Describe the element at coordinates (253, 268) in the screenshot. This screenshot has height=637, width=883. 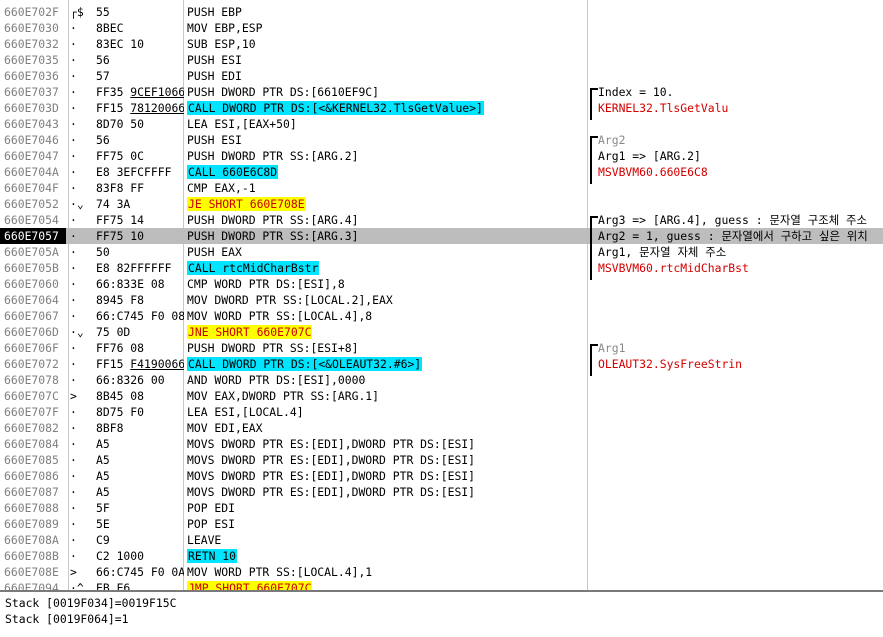
I see `instruction-call-highlight: CALL rtcMidCharBstr` at that location.